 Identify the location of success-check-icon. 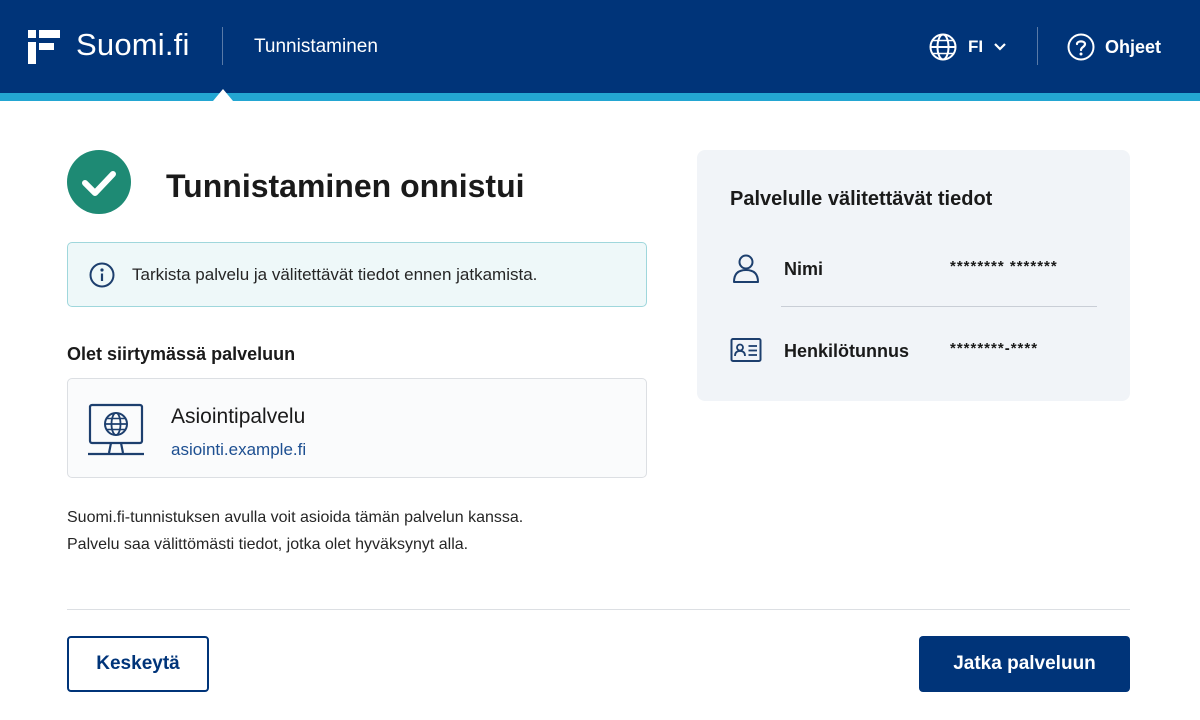
(99, 182).